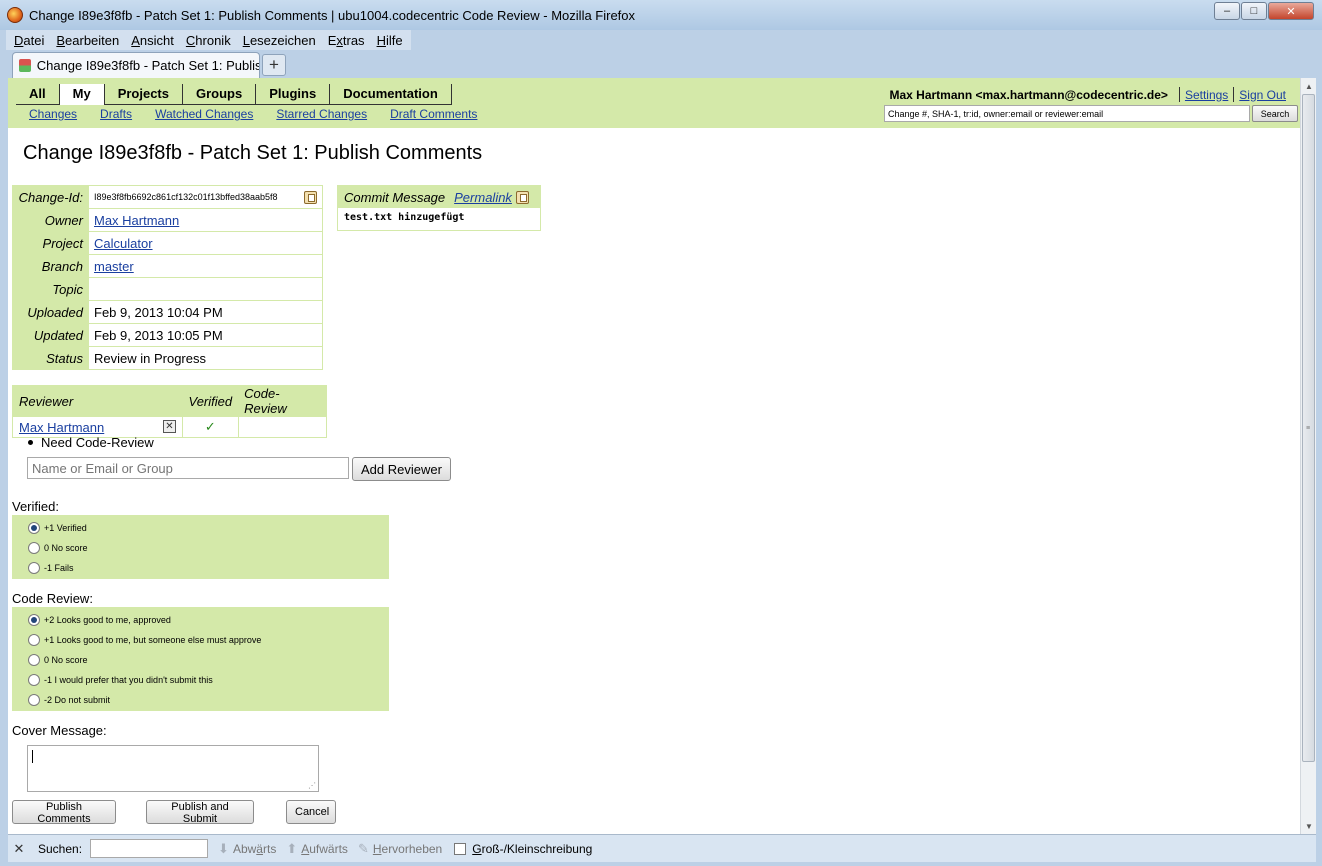 The width and height of the screenshot is (1322, 866). What do you see at coordinates (169, 401) in the screenshot?
I see `reviewer-header-row: Reviewer Verified Code-Review` at bounding box center [169, 401].